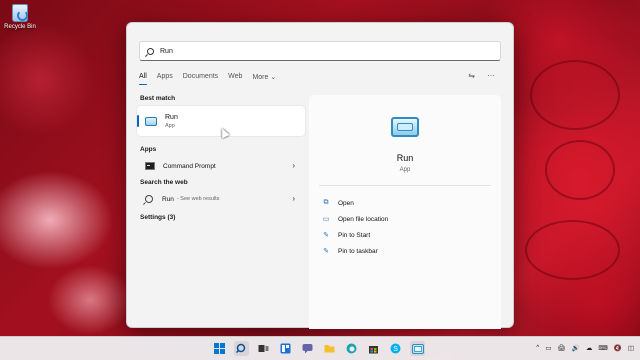  What do you see at coordinates (548, 348) in the screenshot?
I see `battery-icon: ▭` at bounding box center [548, 348].